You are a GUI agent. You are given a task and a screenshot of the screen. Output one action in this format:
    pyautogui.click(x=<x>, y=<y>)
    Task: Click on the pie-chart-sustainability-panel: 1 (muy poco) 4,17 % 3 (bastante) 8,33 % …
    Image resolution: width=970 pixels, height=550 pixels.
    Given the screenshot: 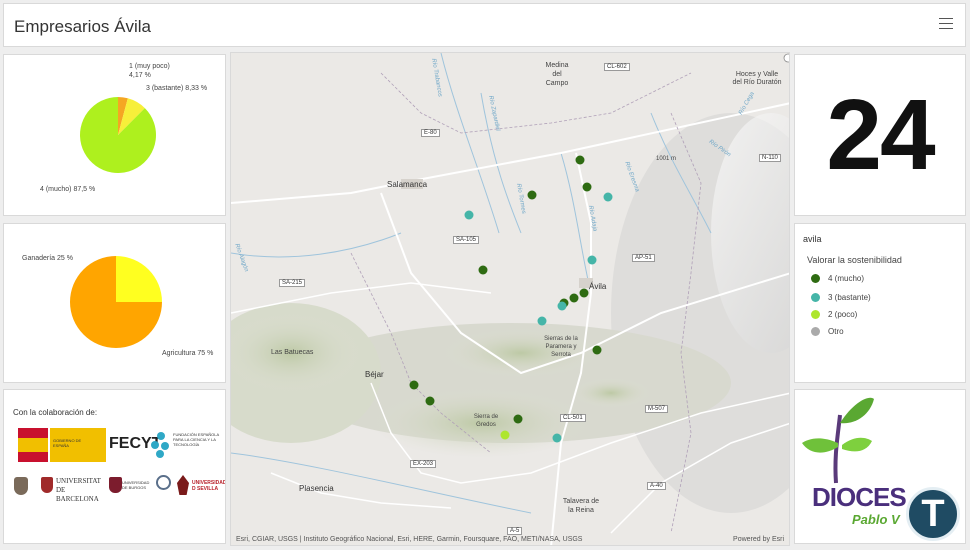 What is the action you would take?
    pyautogui.click(x=114, y=135)
    